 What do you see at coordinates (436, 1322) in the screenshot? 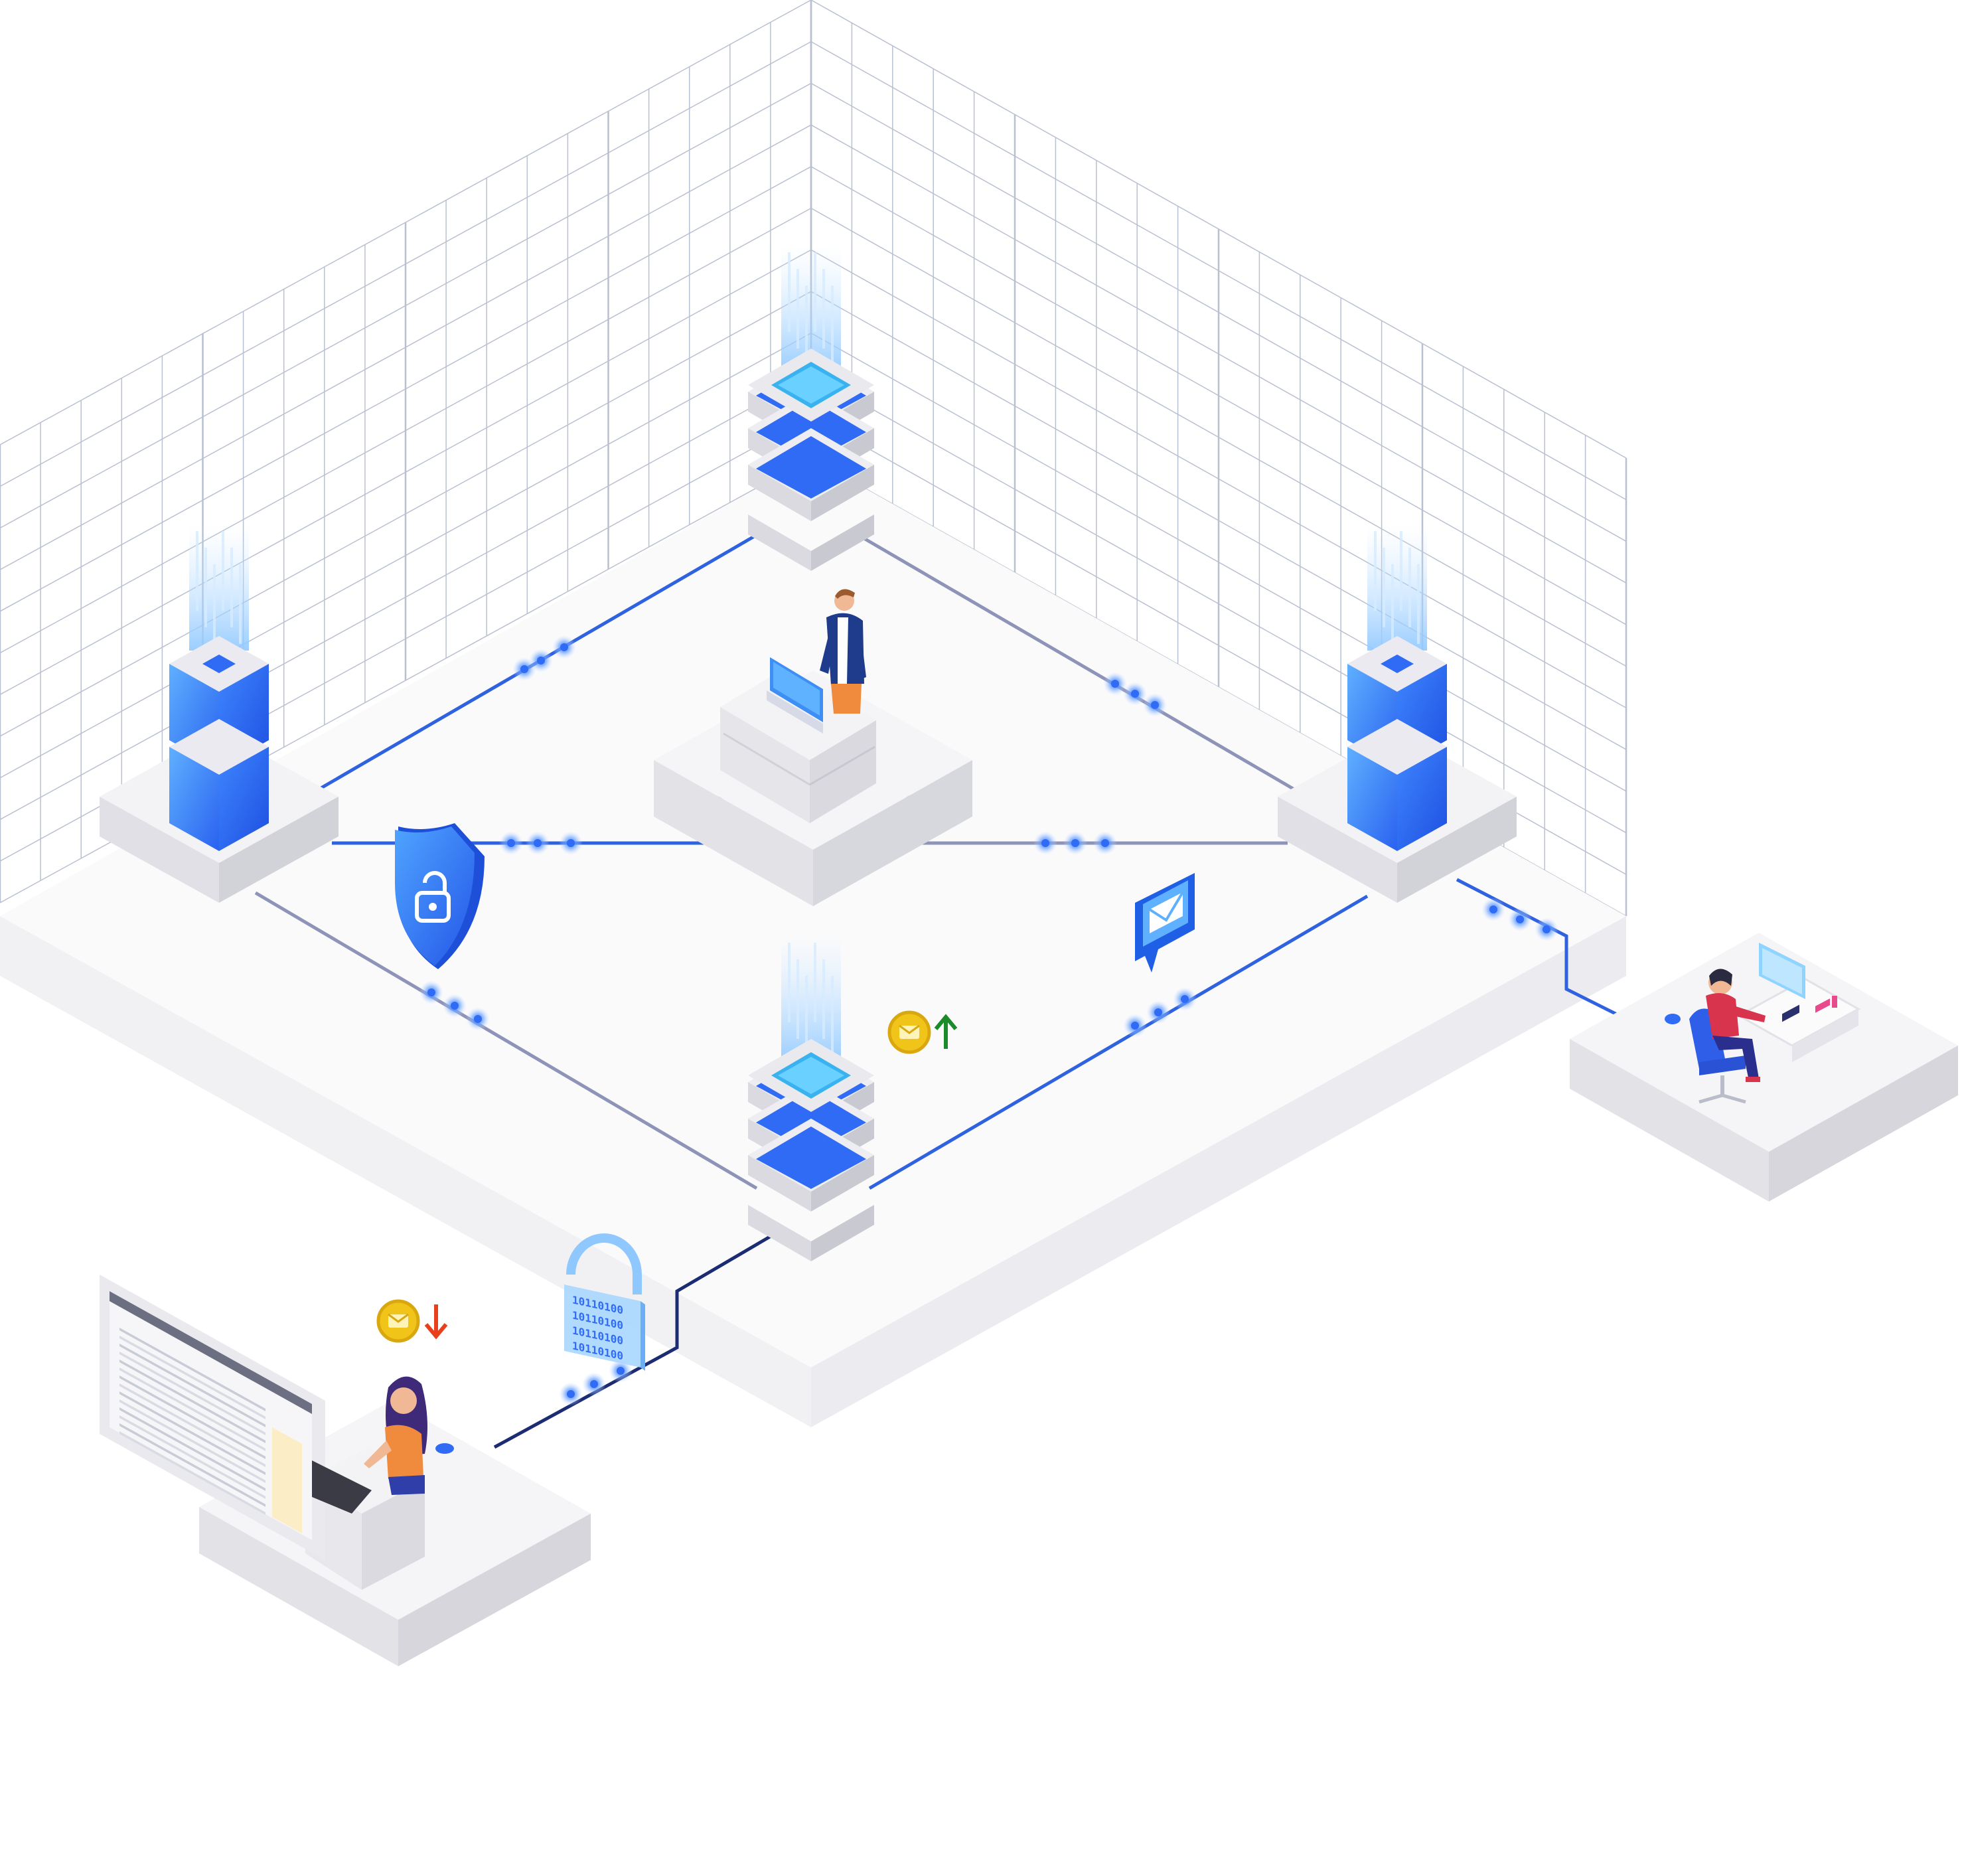
I see `arrow-down-icon` at bounding box center [436, 1322].